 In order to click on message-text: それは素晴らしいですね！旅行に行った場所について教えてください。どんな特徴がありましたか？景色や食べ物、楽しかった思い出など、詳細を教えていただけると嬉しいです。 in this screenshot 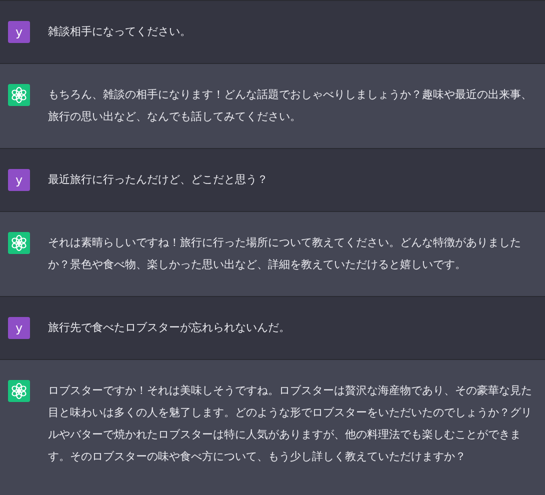, I will do `click(285, 254)`.